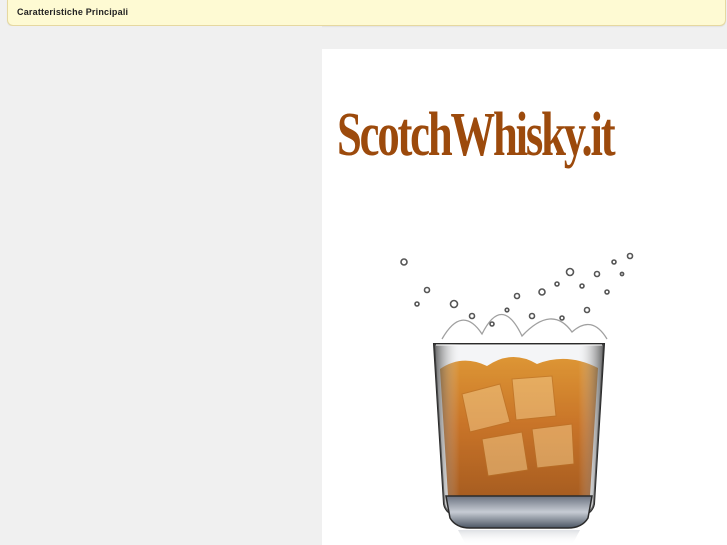  Describe the element at coordinates (476, 135) in the screenshot. I see `brand-logo-text: ScotchWhisky.it` at that location.